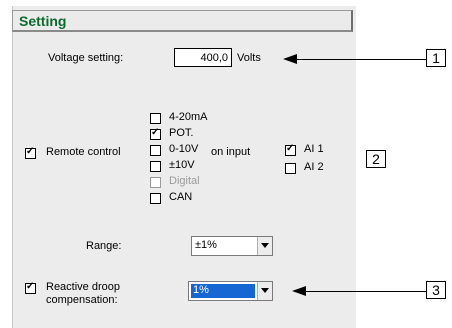 The image size is (452, 328). I want to click on voltage-label: Voltage setting:, so click(86, 58).